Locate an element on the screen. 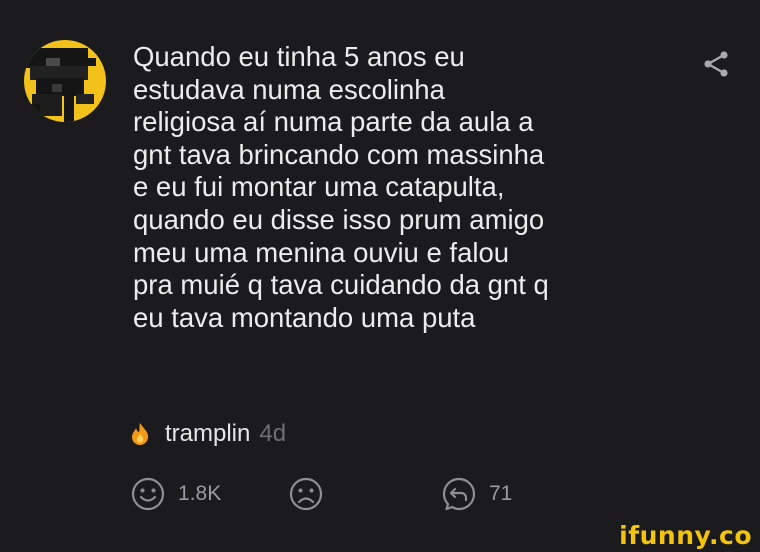 Image resolution: width=760 pixels, height=552 pixels. share-button is located at coordinates (716, 64).